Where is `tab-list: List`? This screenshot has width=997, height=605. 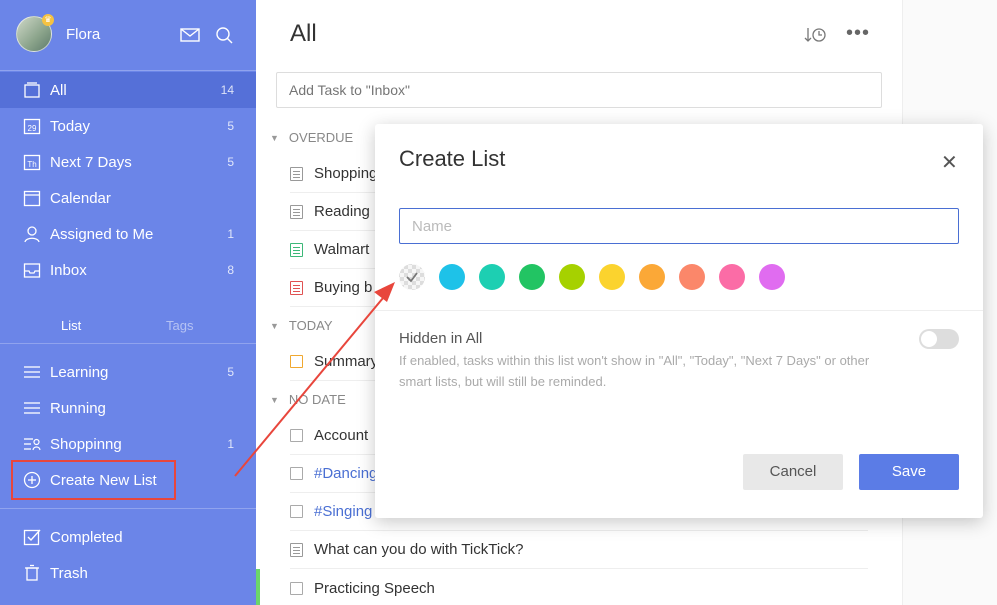
tab-list: List is located at coordinates (71, 325).